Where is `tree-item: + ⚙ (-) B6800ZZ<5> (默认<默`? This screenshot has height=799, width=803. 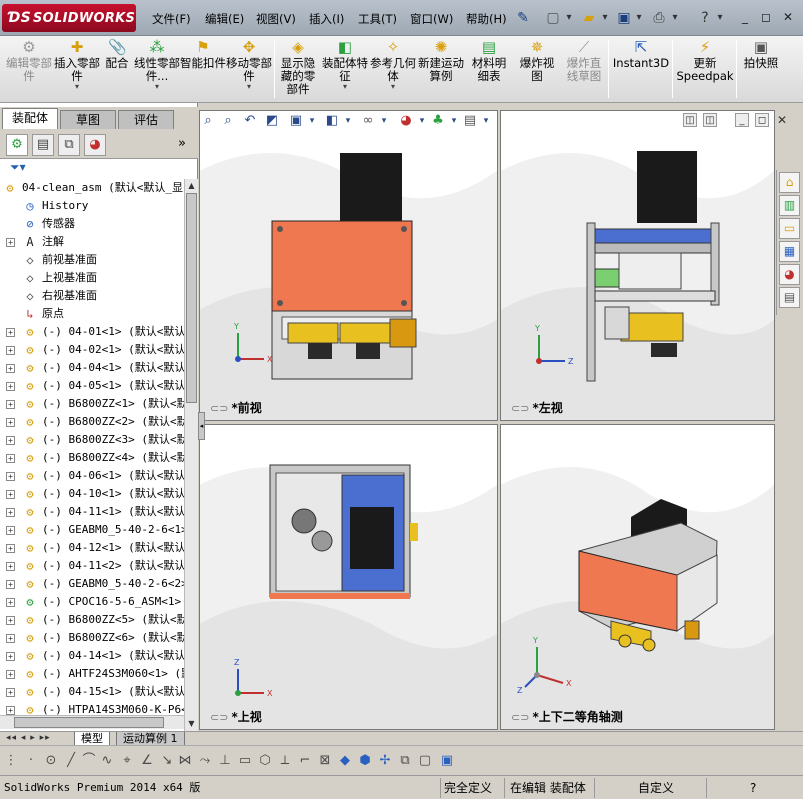
tree-item: + ⚙ (-) B6800ZZ<5> (默认<默 is located at coordinates (92, 620).